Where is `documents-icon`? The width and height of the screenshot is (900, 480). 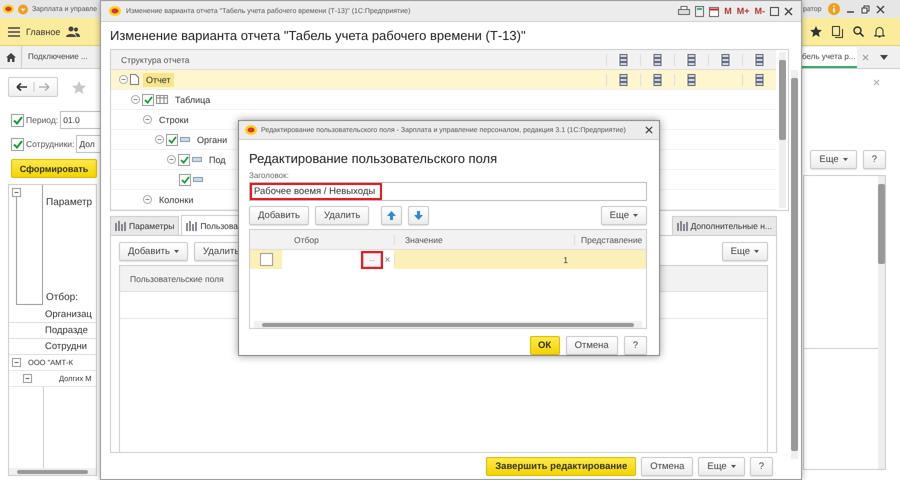 documents-icon is located at coordinates (837, 32).